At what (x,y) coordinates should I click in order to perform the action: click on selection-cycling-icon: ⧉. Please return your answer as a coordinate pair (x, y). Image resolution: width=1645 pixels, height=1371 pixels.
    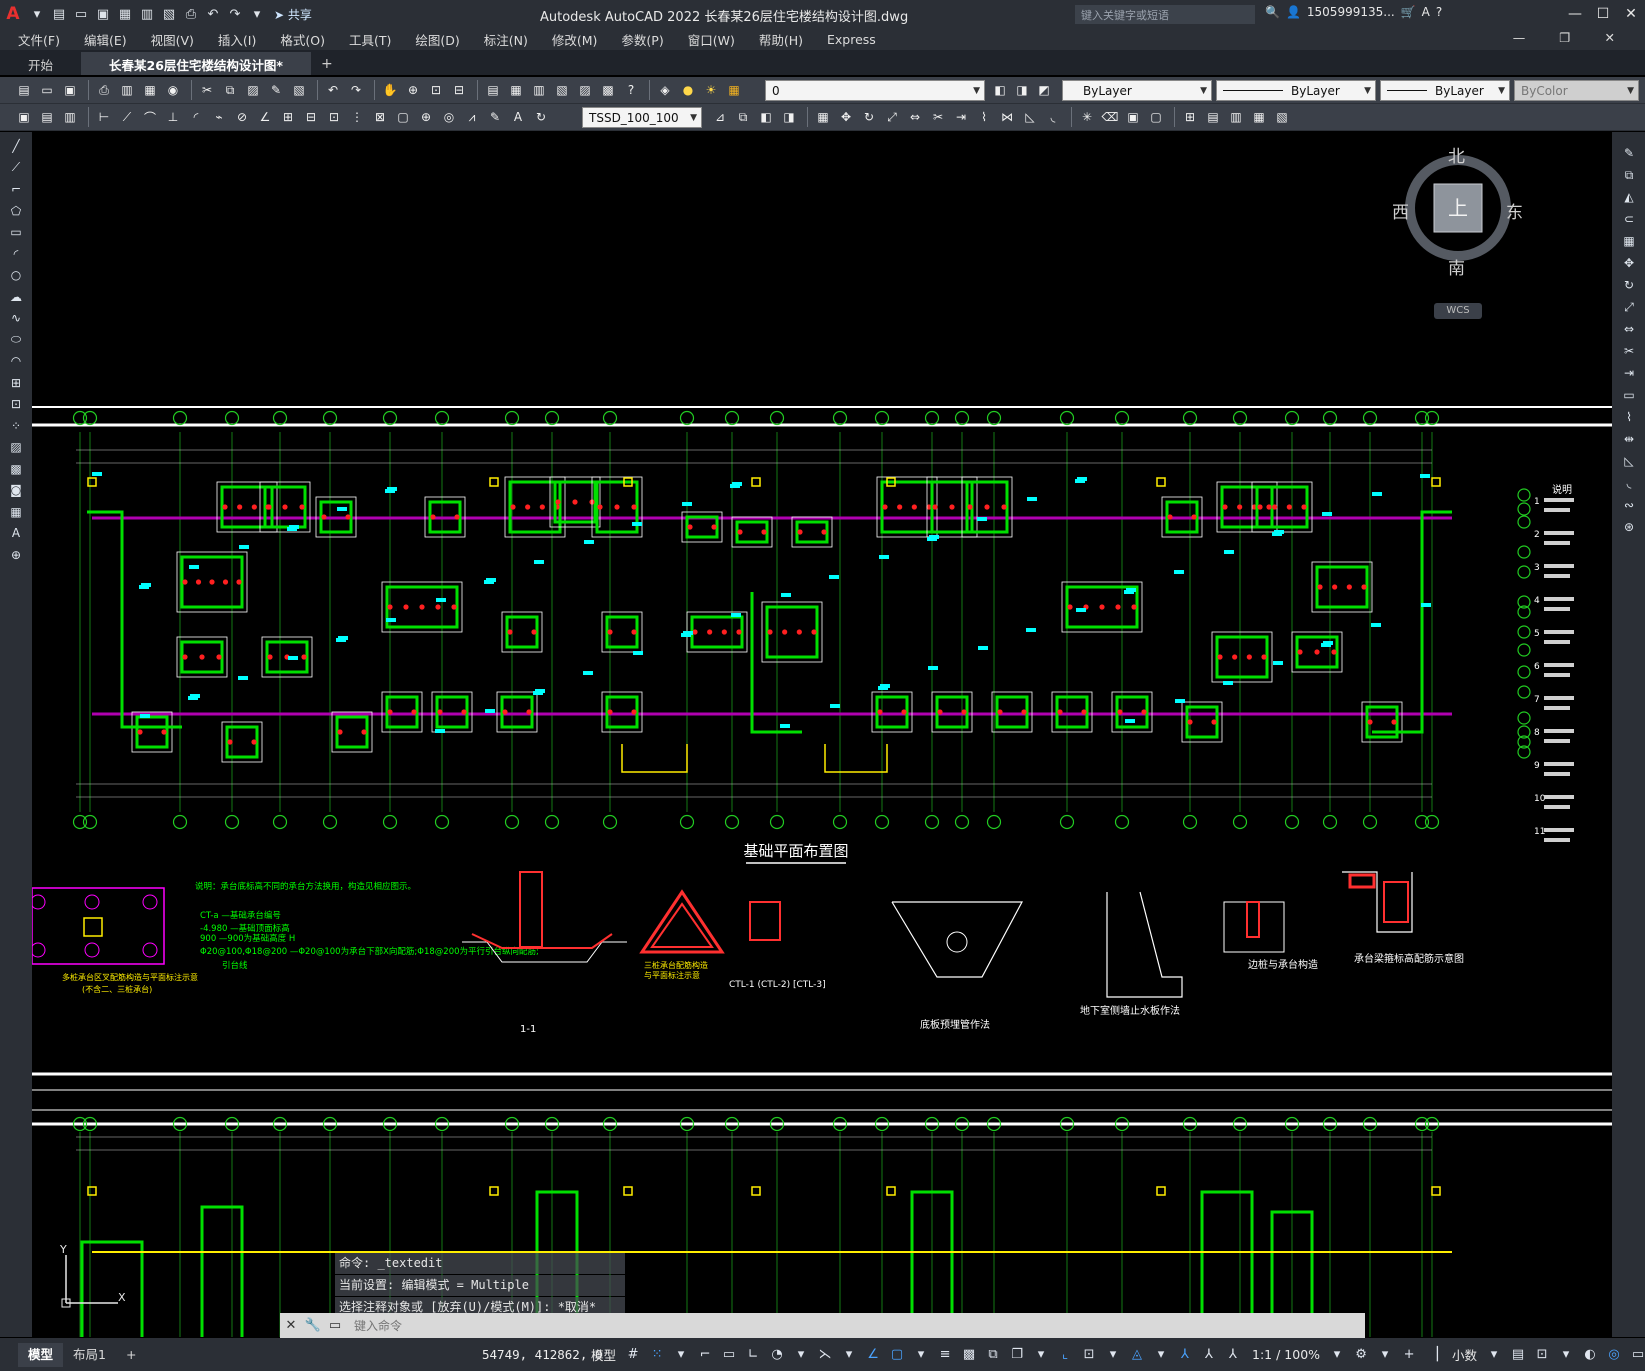
    Looking at the image, I should click on (993, 1354).